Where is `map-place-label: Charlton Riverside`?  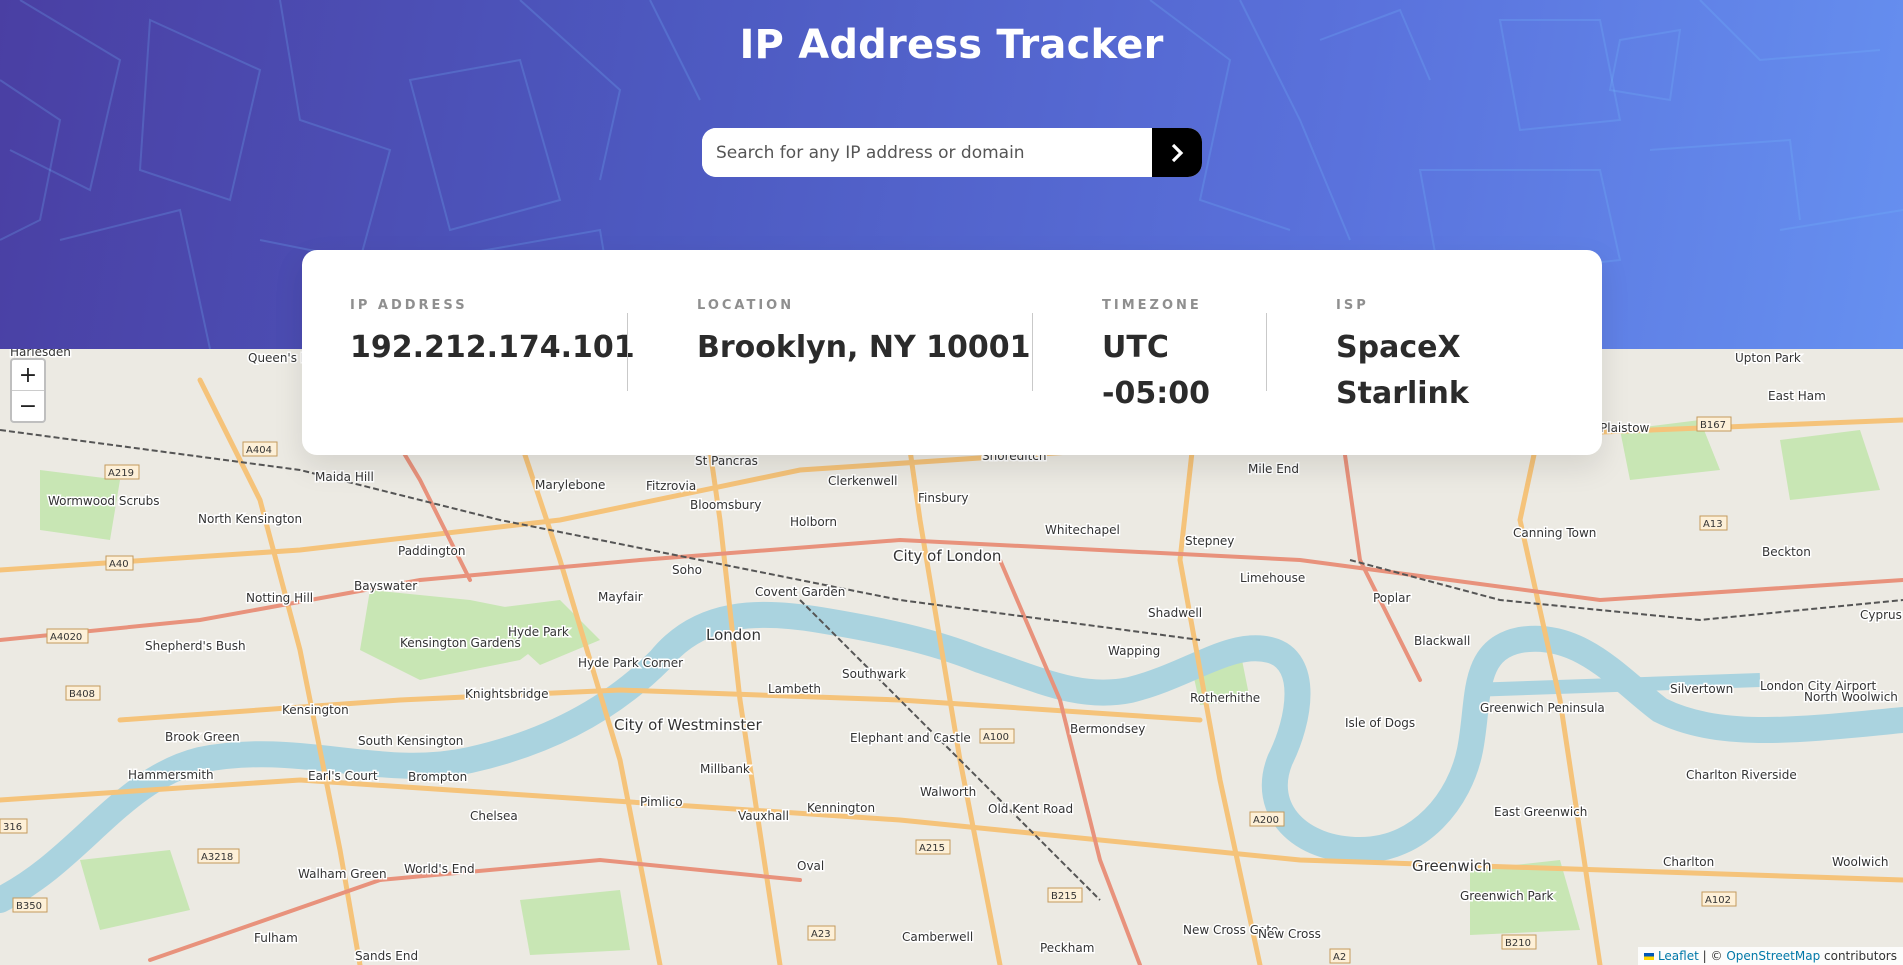 map-place-label: Charlton Riverside is located at coordinates (1741, 775).